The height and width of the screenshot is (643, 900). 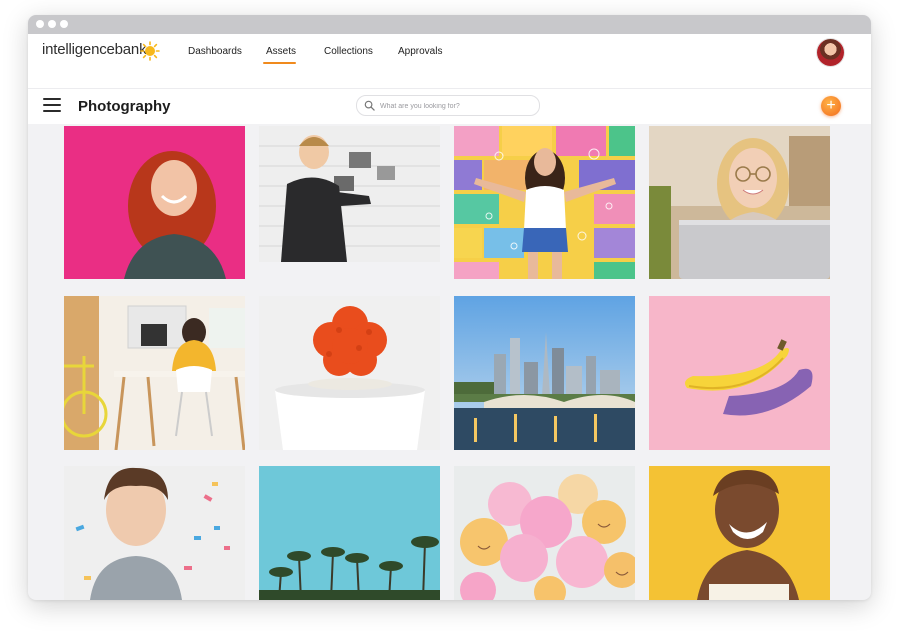 I want to click on nav-approvals: Approvals, so click(x=420, y=51).